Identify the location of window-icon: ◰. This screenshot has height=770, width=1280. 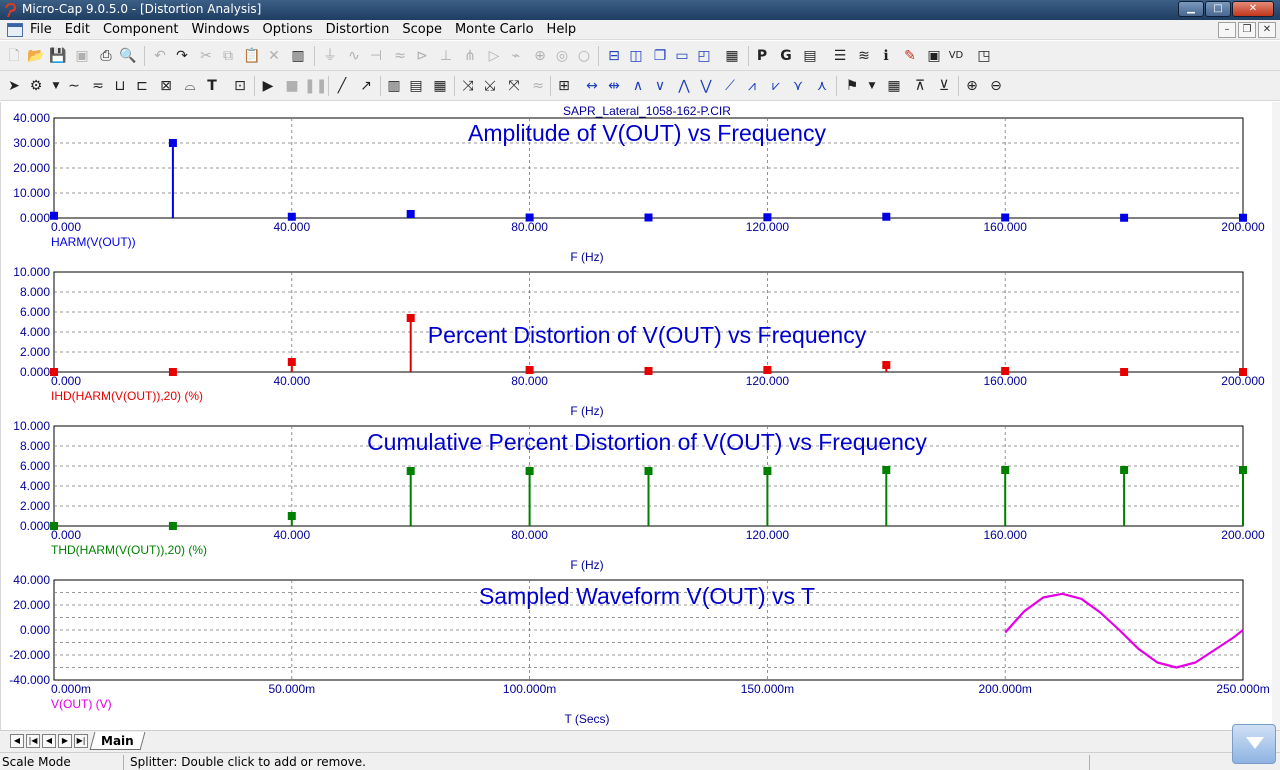
(704, 56).